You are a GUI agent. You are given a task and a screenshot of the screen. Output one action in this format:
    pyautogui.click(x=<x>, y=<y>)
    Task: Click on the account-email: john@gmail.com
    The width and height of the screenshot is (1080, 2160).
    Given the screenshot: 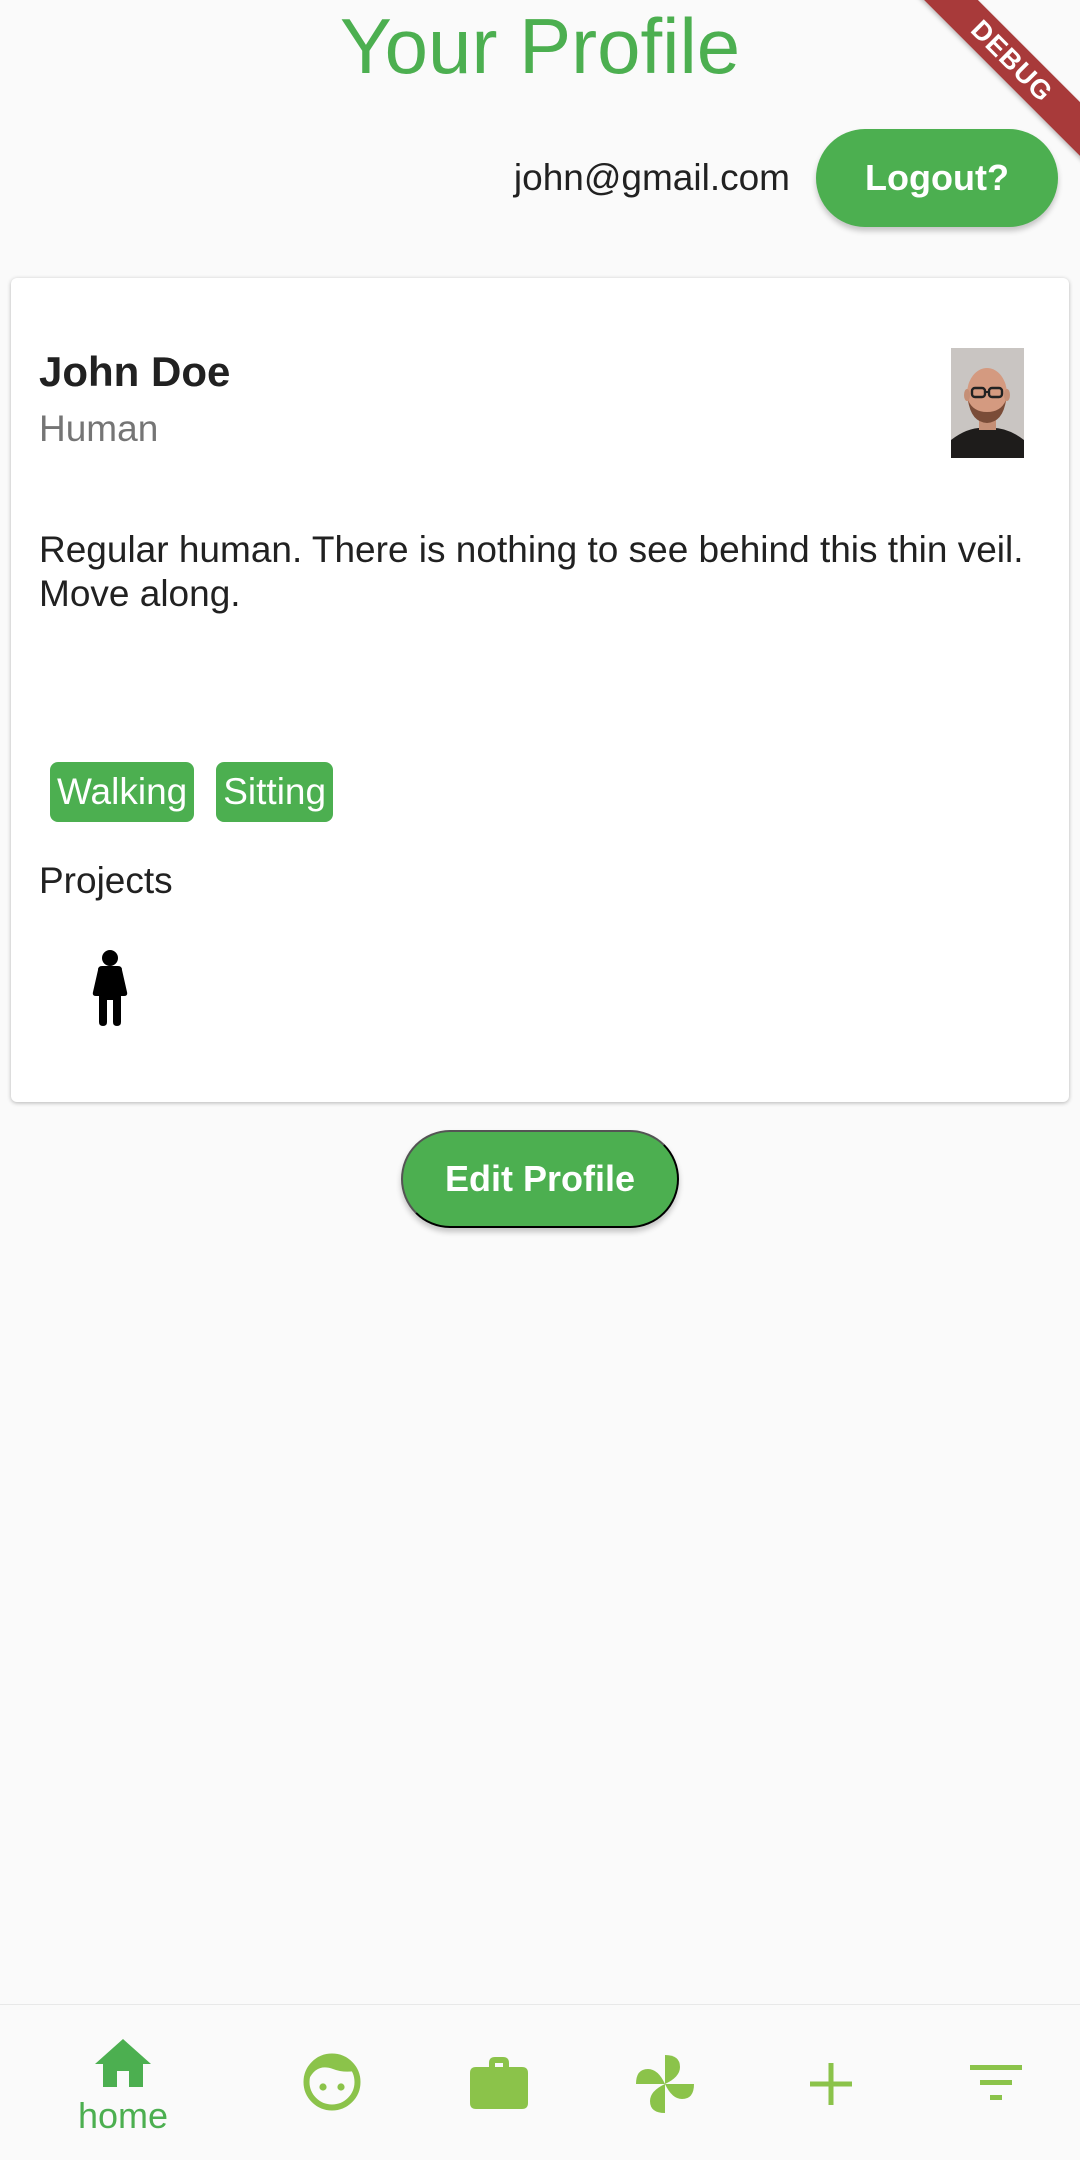 What is the action you would take?
    pyautogui.click(x=651, y=177)
    